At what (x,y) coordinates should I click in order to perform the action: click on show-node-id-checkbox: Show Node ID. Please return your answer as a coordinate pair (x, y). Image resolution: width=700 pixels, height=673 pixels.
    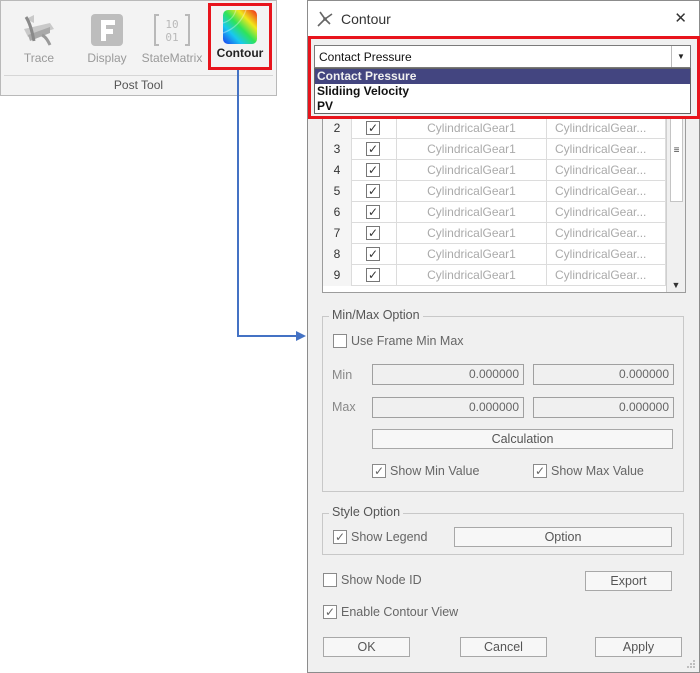
    Looking at the image, I should click on (372, 580).